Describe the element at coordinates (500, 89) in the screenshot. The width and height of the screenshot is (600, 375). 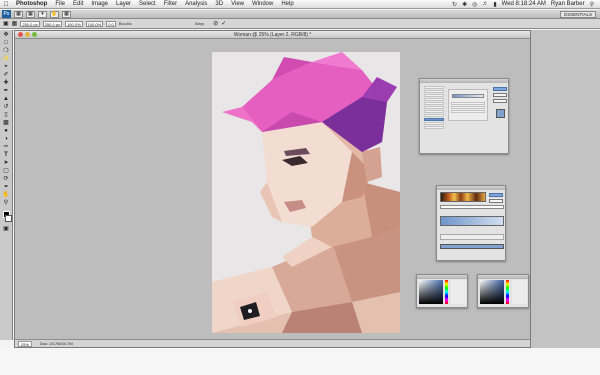
I see `layer-style-ok-button` at that location.